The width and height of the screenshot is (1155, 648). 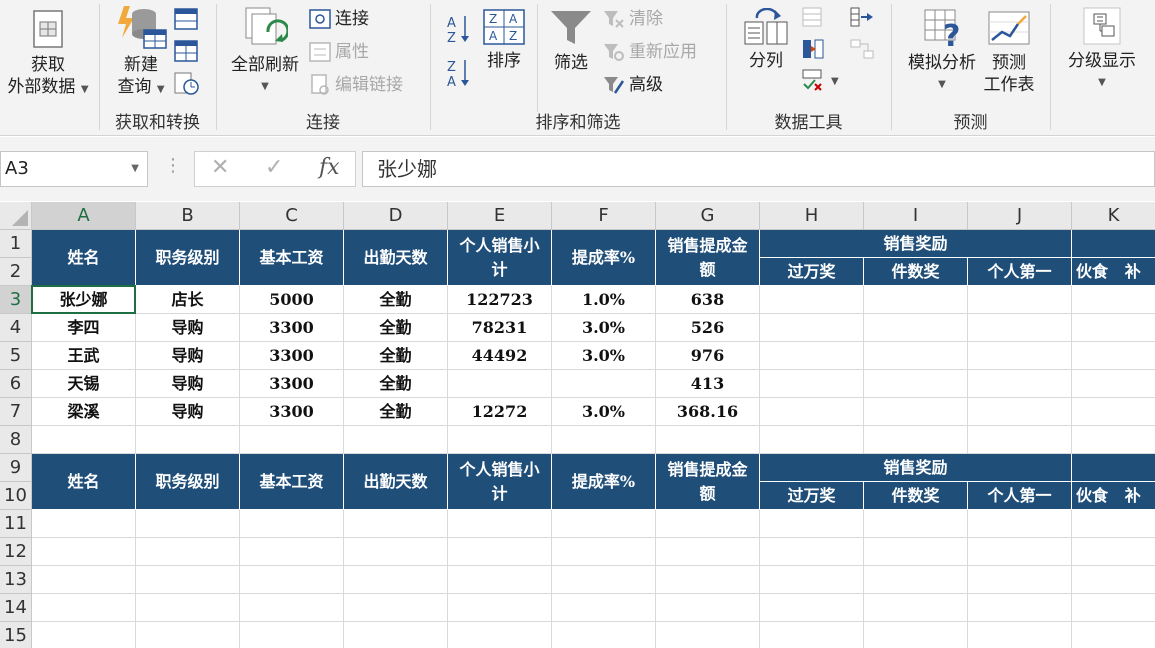 What do you see at coordinates (604, 300) in the screenshot?
I see `table-cell: 1.0%` at bounding box center [604, 300].